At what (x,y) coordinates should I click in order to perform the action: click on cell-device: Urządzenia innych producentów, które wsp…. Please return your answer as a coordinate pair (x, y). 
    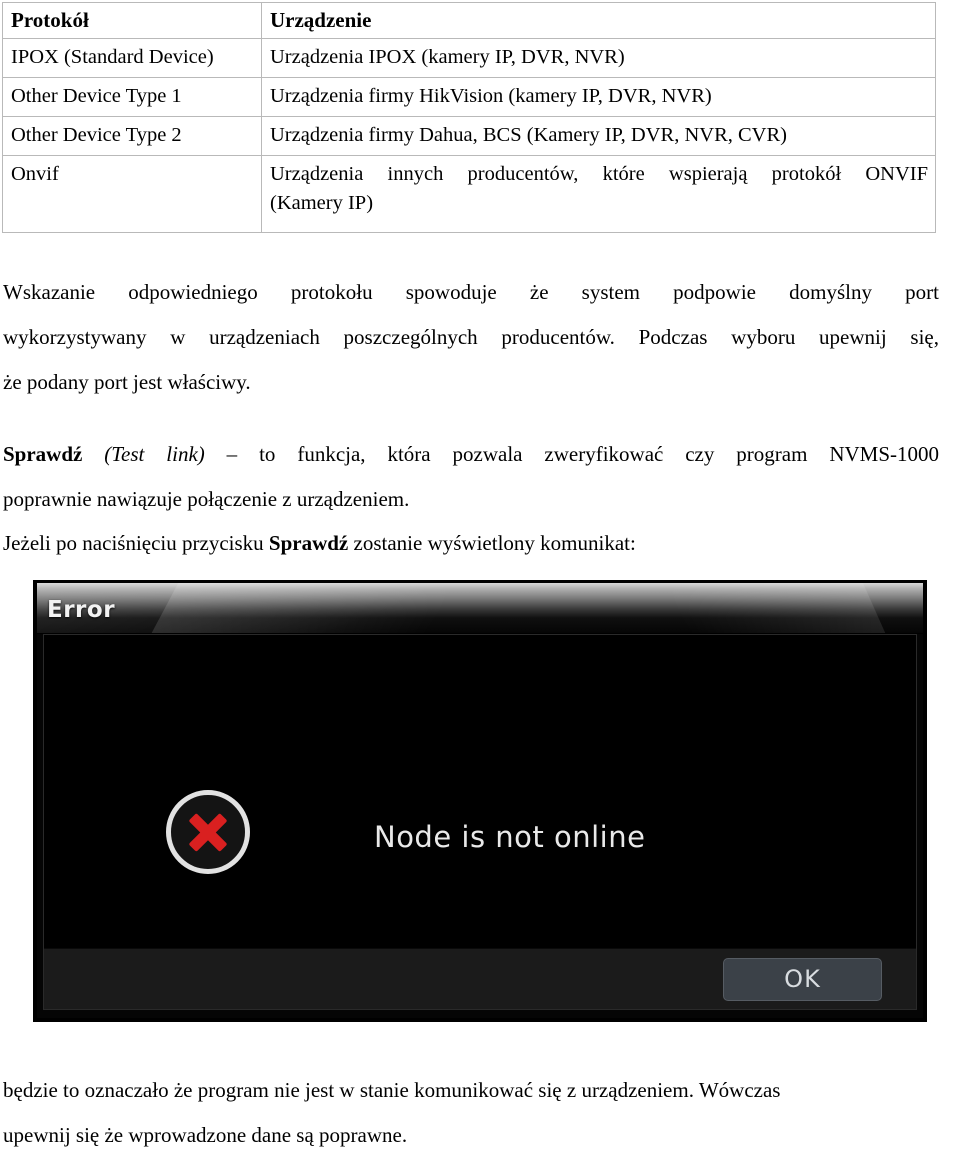
    Looking at the image, I should click on (598, 194).